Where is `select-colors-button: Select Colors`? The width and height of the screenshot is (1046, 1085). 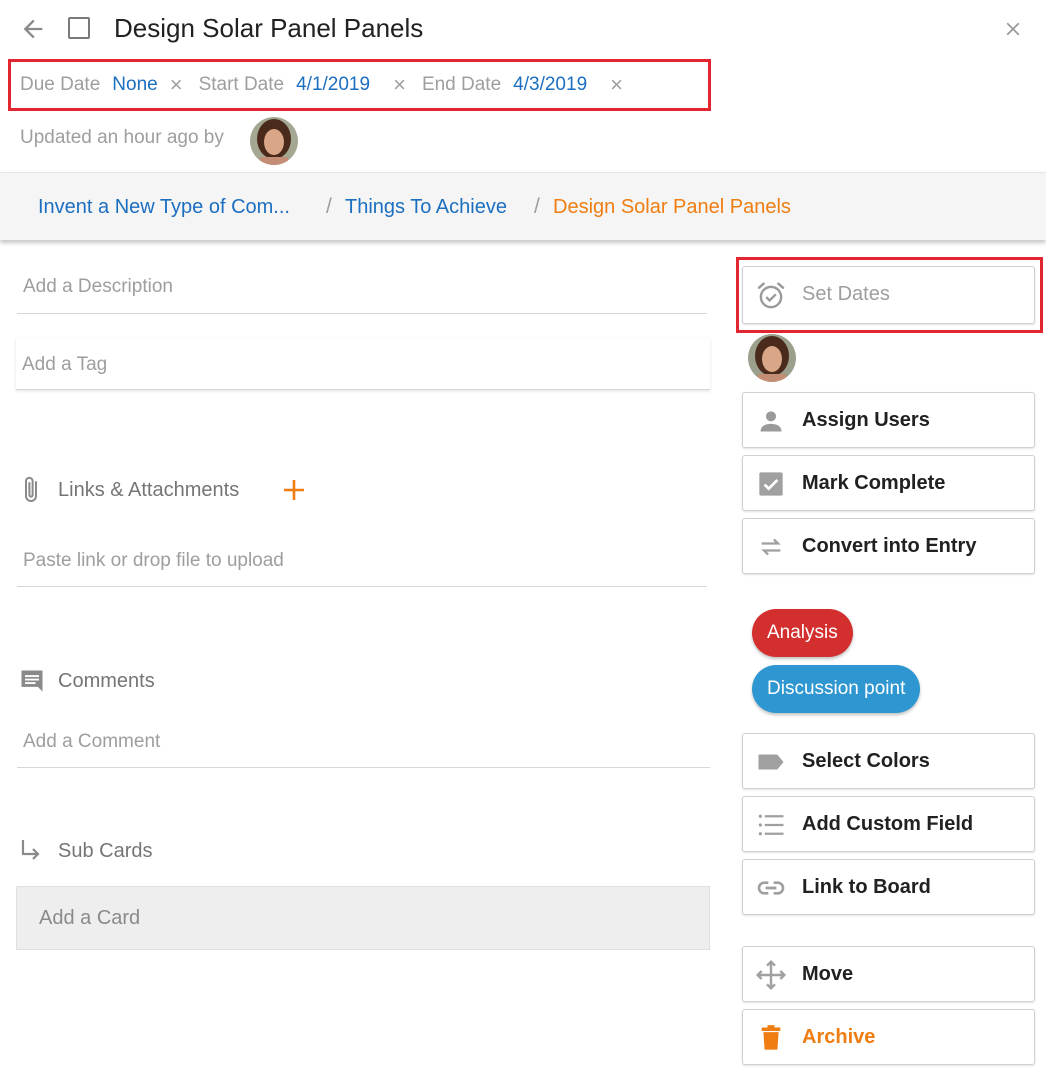
select-colors-button: Select Colors is located at coordinates (888, 761).